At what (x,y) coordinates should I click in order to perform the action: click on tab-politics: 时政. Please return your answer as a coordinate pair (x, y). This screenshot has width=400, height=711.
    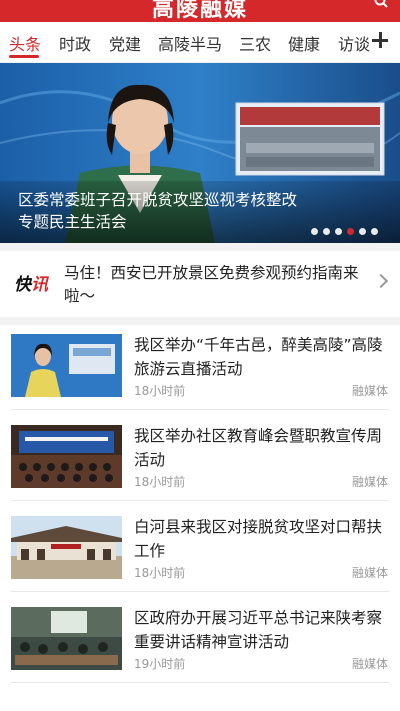
    Looking at the image, I should click on (75, 43).